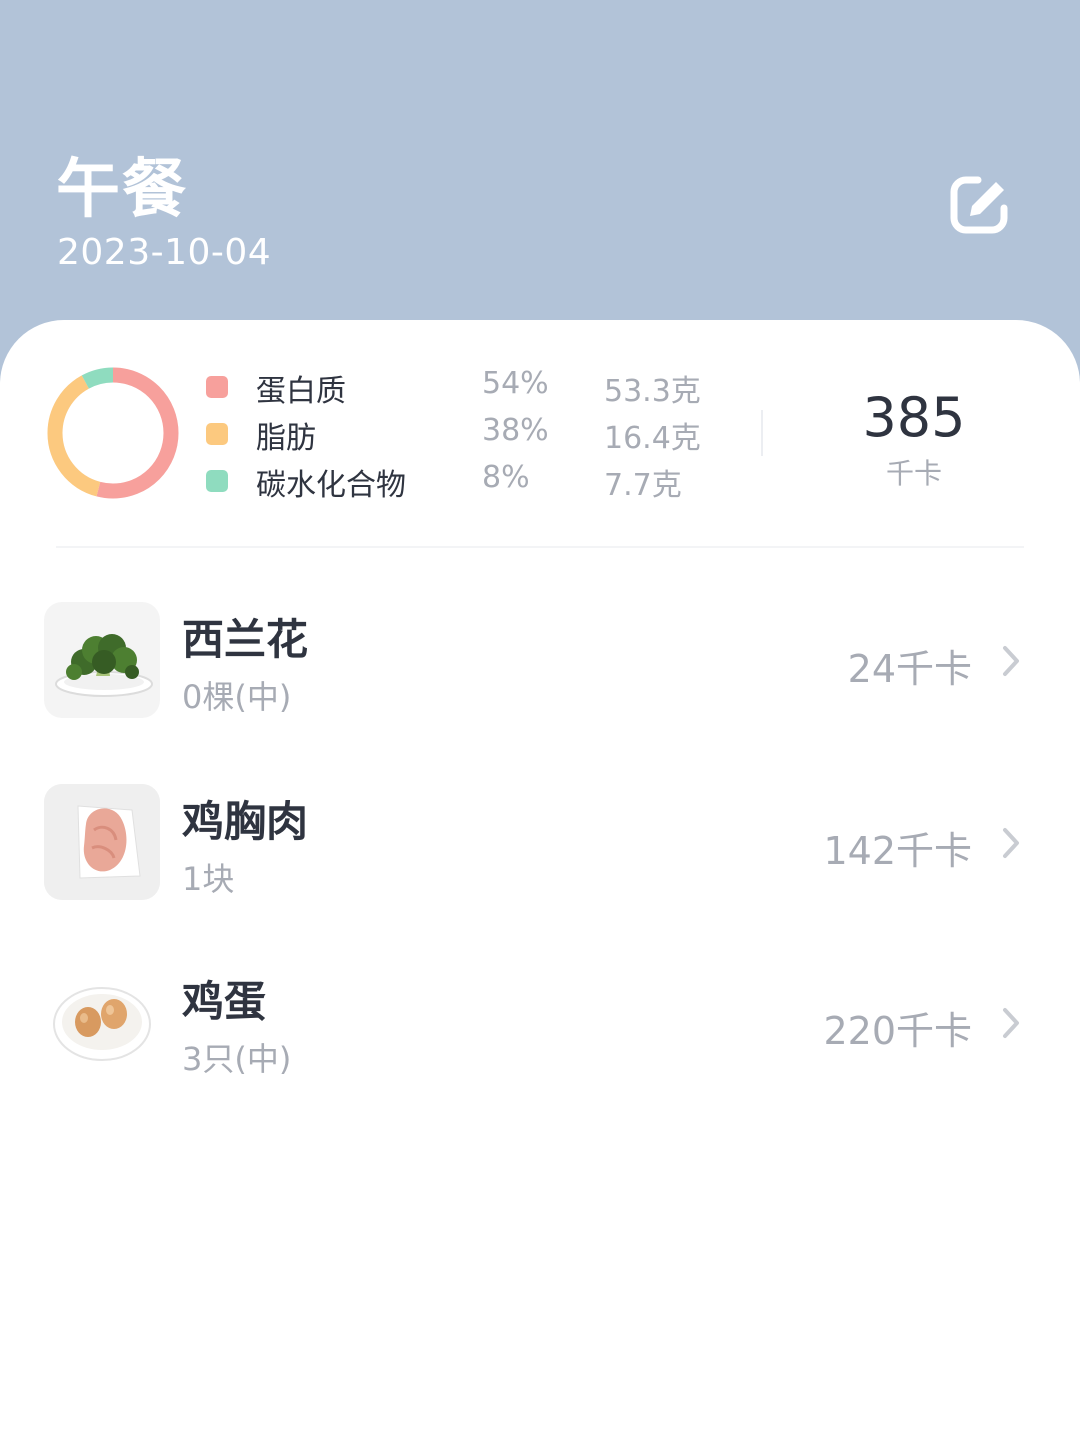 The width and height of the screenshot is (1080, 1440). What do you see at coordinates (102, 1022) in the screenshot?
I see `eggs-image` at bounding box center [102, 1022].